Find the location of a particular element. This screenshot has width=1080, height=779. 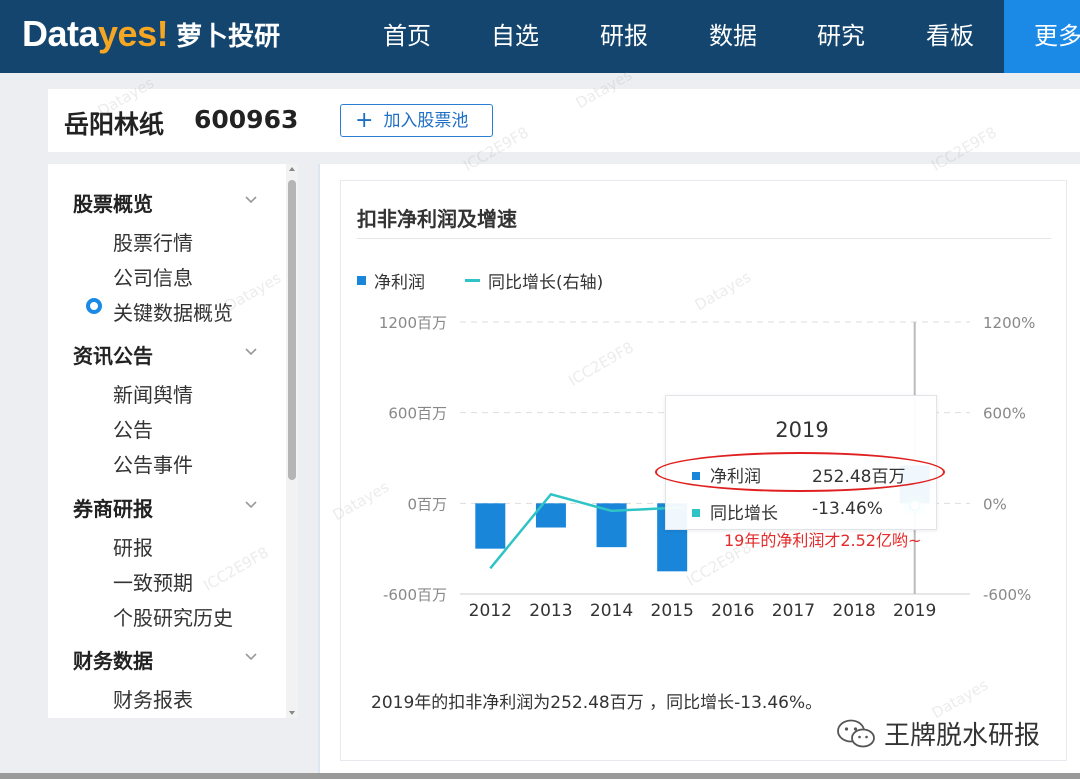

x-tick-label: 2016 is located at coordinates (732, 611).